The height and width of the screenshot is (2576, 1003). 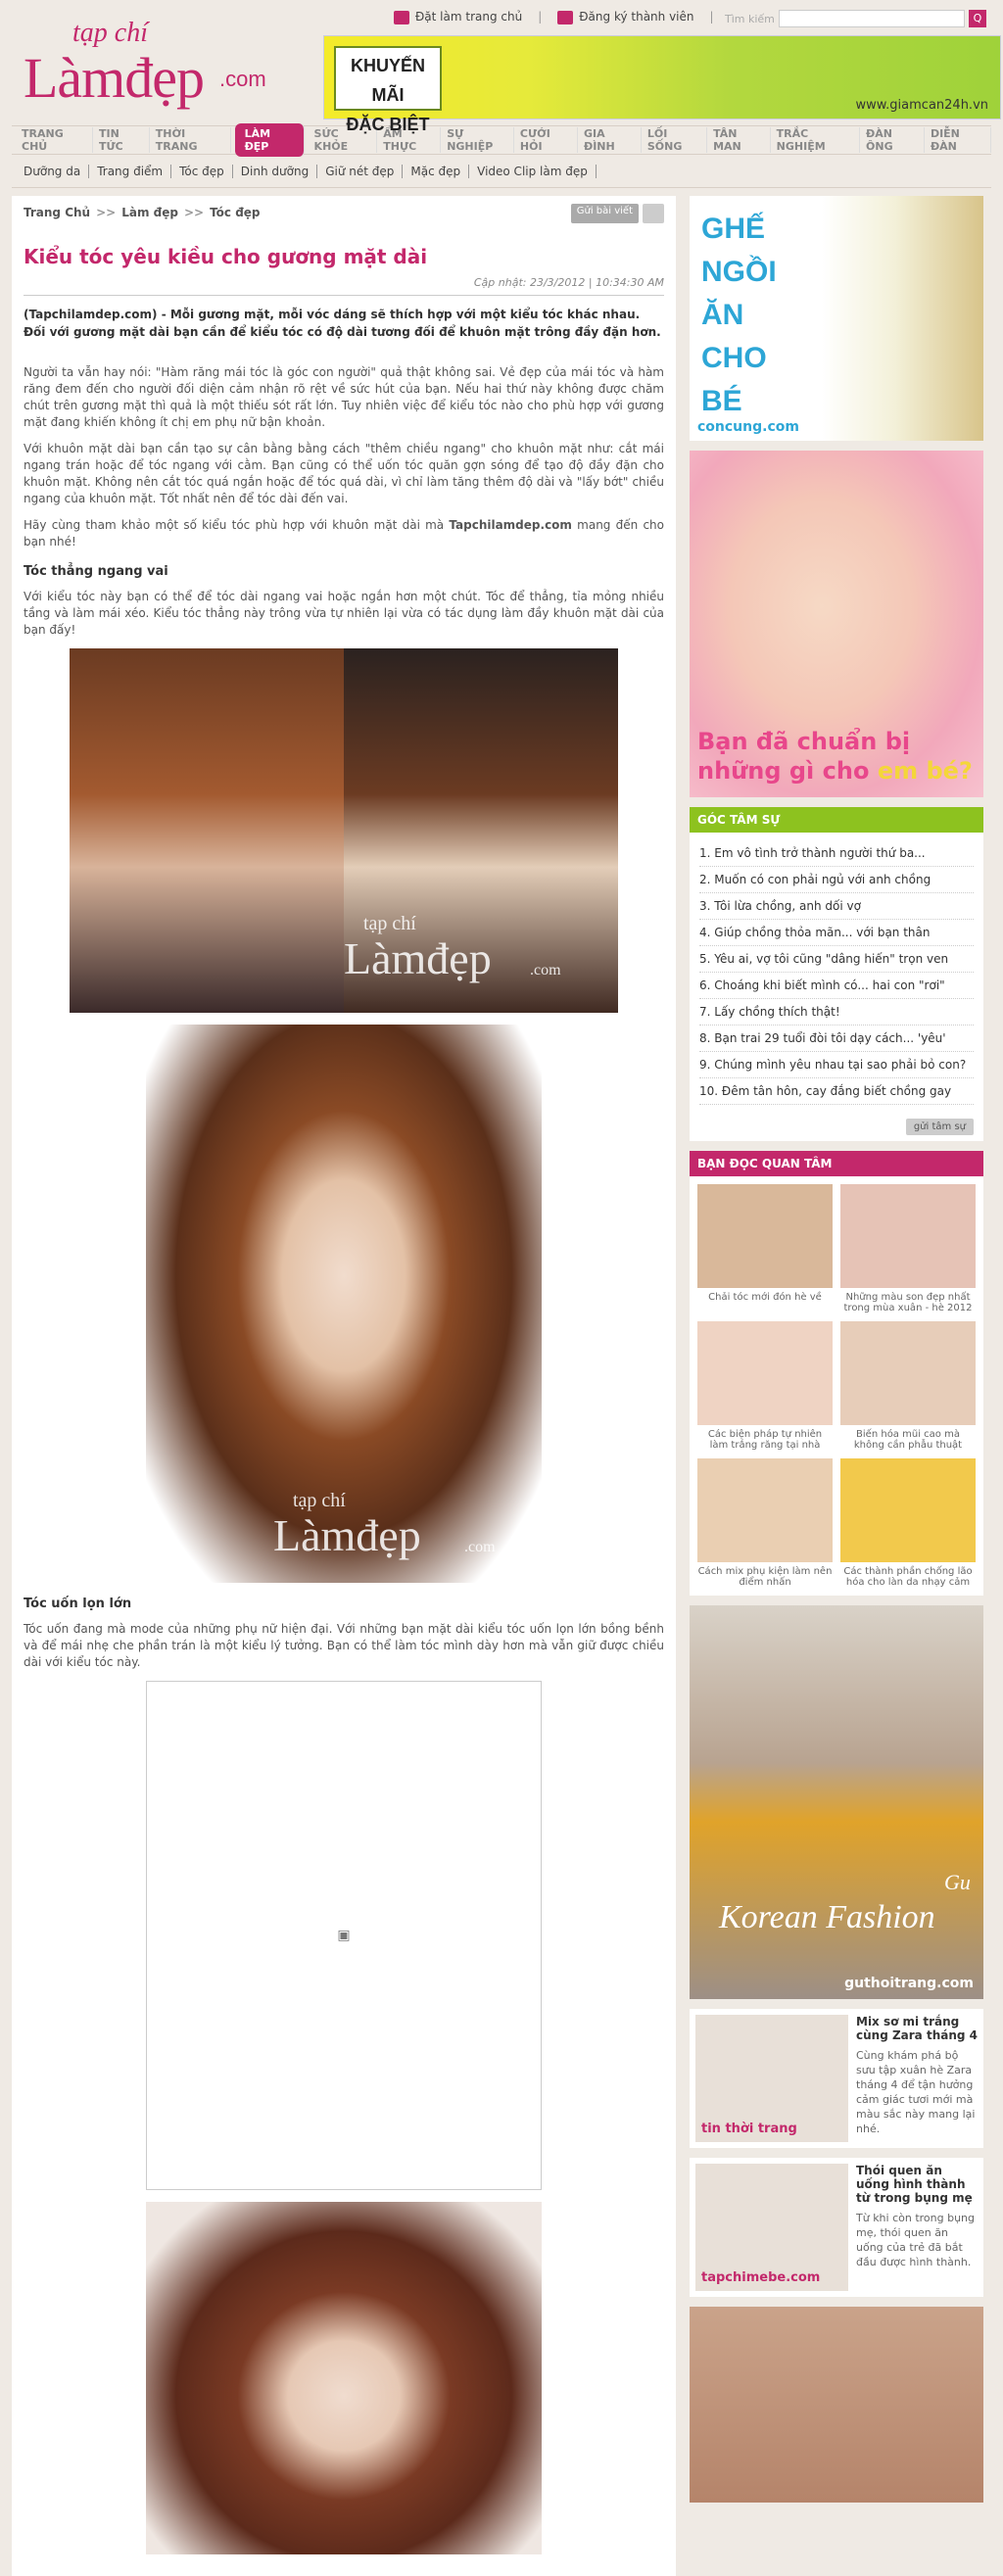 I want to click on subnav-item-6: Video Clip làm đẹp, so click(x=533, y=171).